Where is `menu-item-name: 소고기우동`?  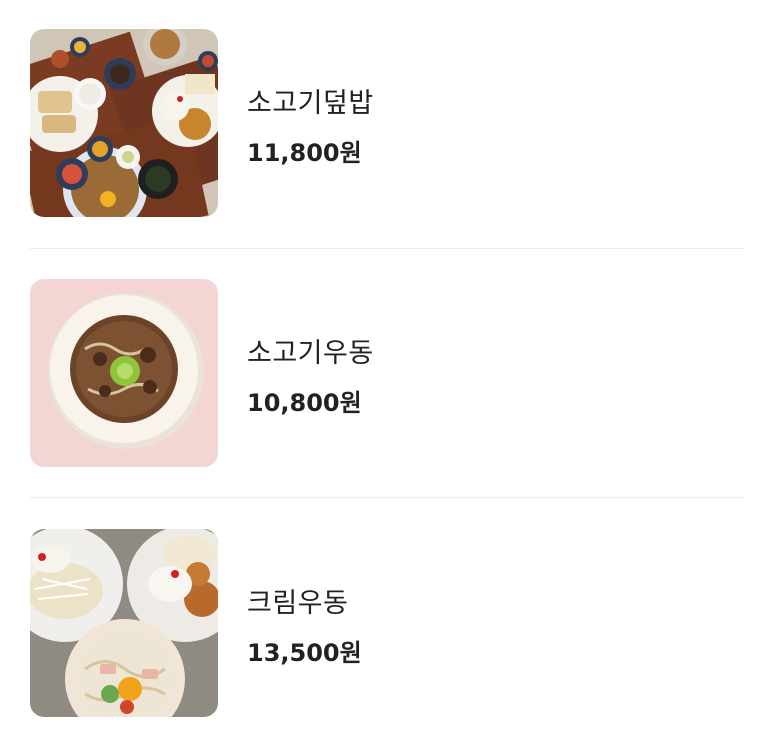 menu-item-name: 소고기우동 is located at coordinates (310, 353).